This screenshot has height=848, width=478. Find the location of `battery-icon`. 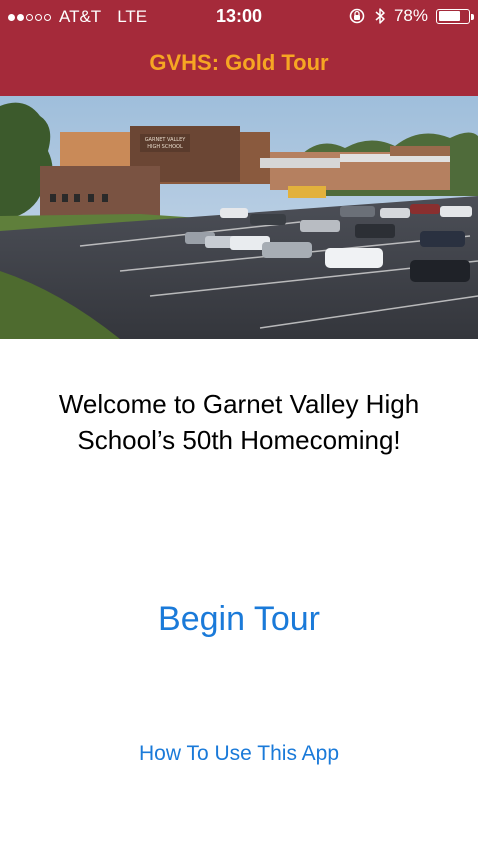

battery-icon is located at coordinates (455, 16).